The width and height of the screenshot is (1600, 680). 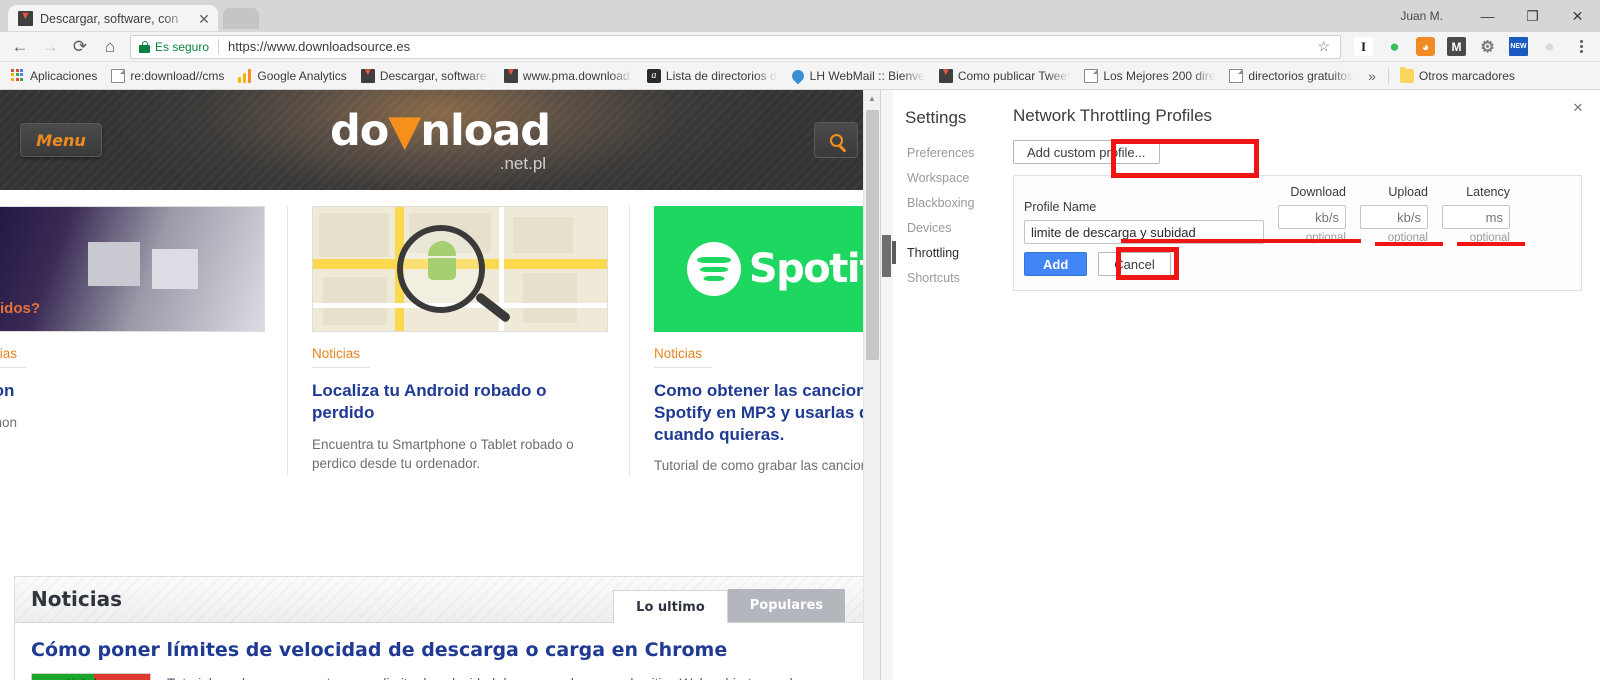 I want to click on close-window-button: ✕, so click(x=1577, y=16).